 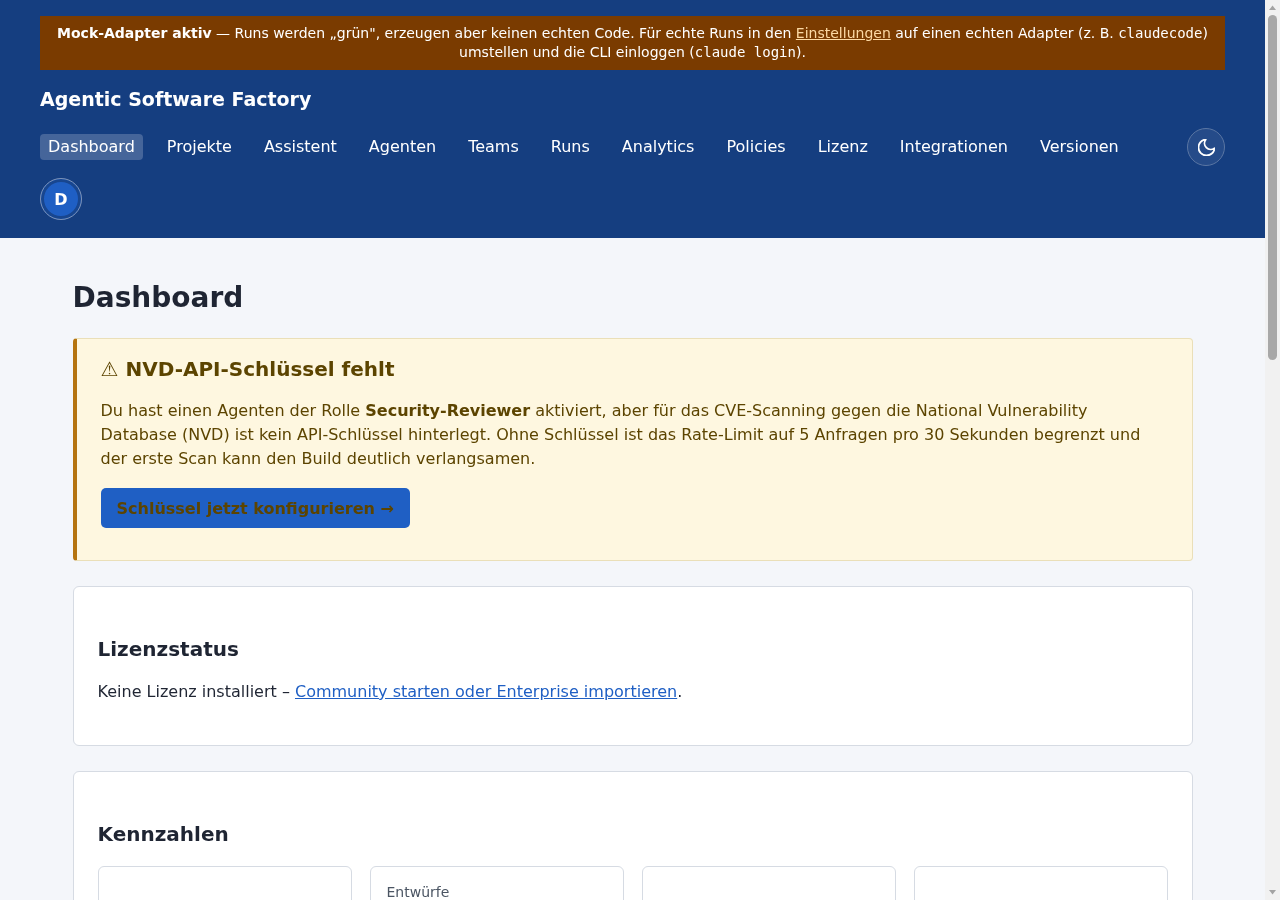 I want to click on nav-link: Lizenz, so click(x=842, y=147).